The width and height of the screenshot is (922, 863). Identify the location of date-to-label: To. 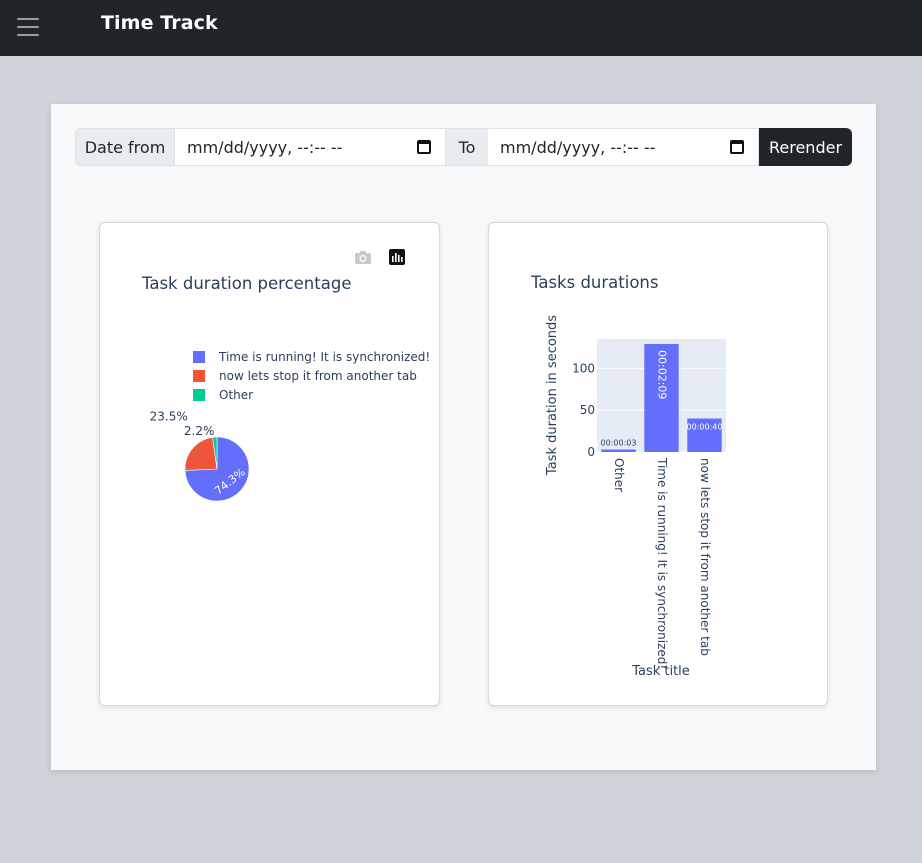
(467, 147).